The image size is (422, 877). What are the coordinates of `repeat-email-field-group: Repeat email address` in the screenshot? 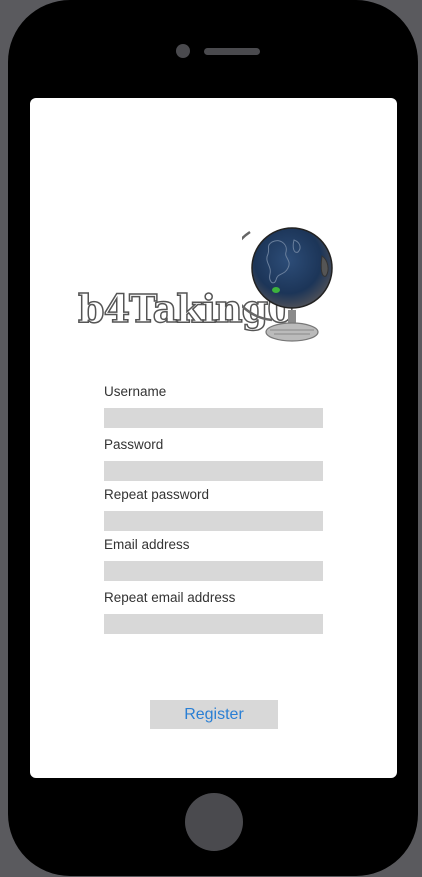 It's located at (215, 612).